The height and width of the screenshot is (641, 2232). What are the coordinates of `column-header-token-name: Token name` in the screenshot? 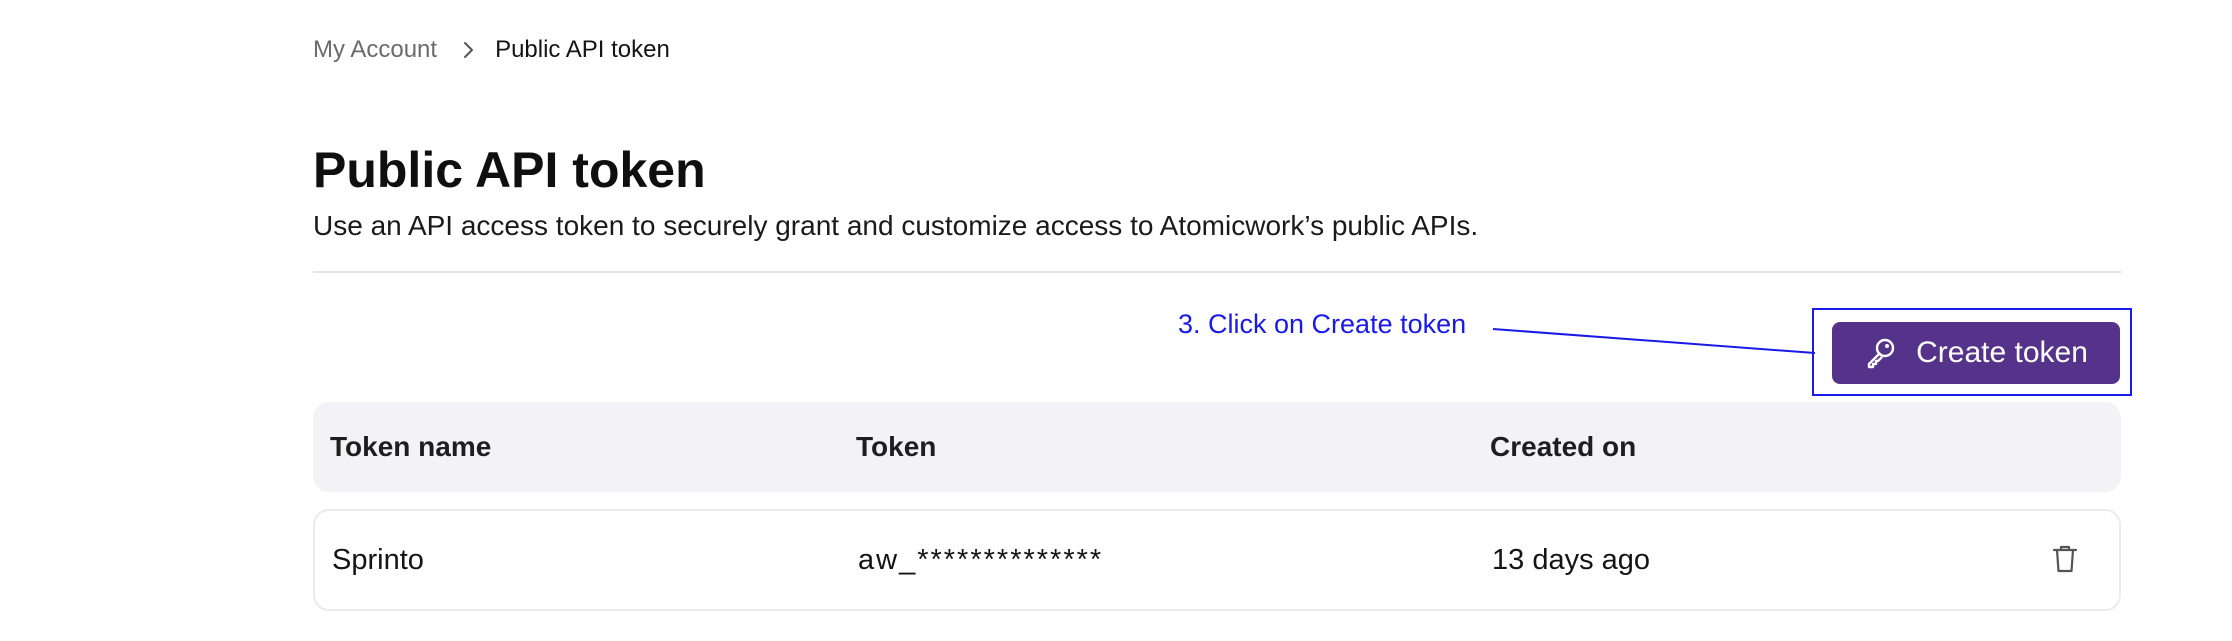 It's located at (411, 446).